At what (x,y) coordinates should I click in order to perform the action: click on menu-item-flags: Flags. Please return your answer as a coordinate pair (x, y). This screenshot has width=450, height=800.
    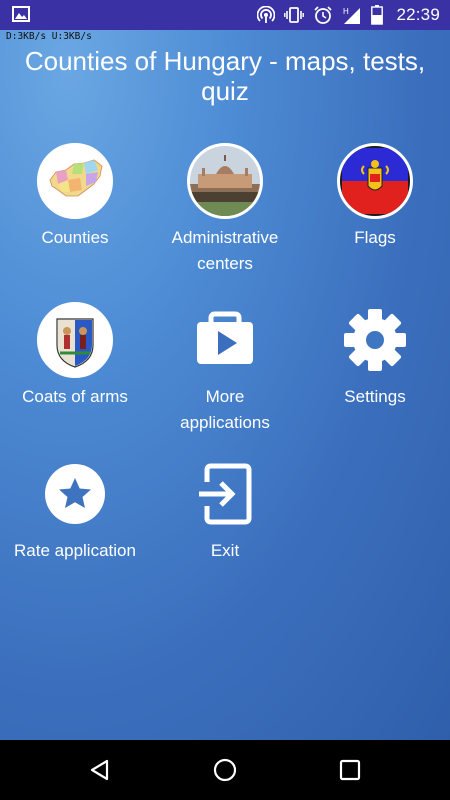
    Looking at the image, I should click on (375, 197).